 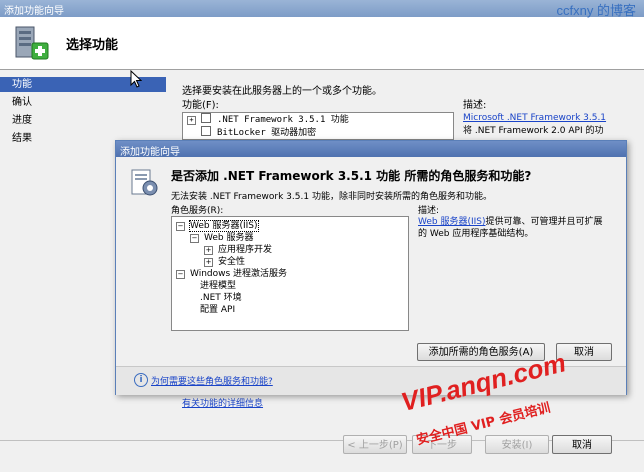 I want to click on role-tree-item: 进程模型, so click(x=218, y=286).